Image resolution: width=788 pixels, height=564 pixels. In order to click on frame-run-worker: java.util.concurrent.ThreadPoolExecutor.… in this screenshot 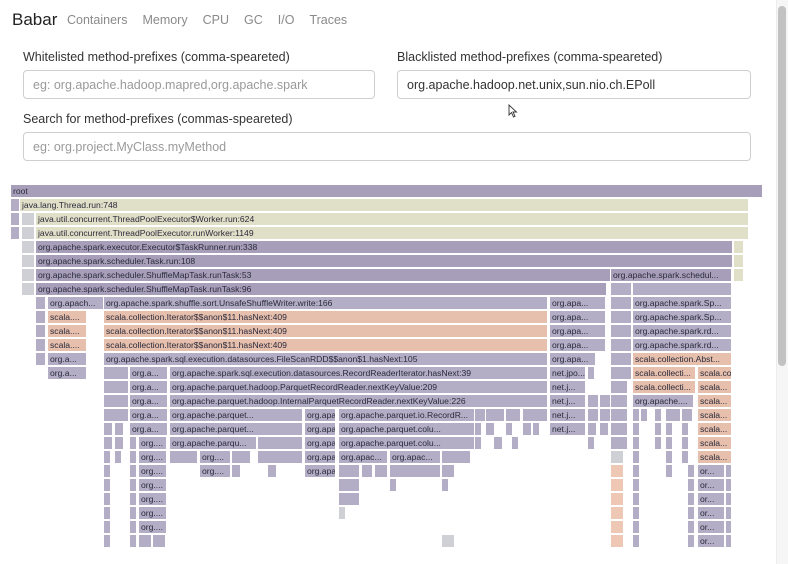, I will do `click(392, 233)`.